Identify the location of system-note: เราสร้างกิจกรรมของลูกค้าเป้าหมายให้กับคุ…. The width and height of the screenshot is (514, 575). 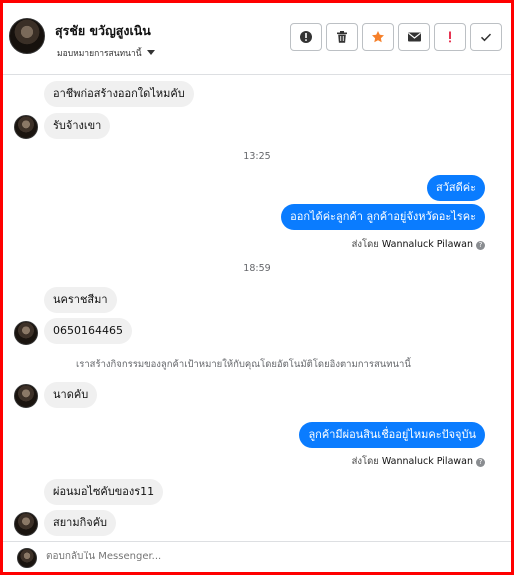
(243, 364).